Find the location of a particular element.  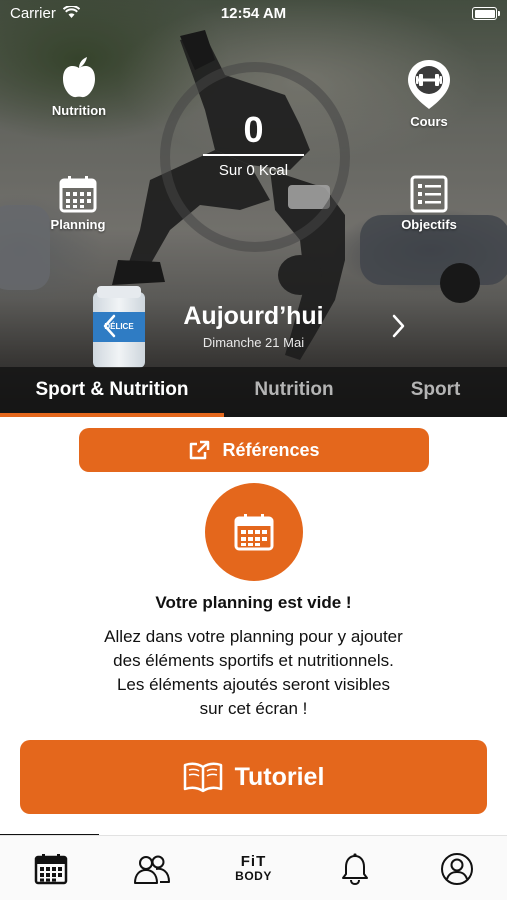

checklist-icon is located at coordinates (429, 194).